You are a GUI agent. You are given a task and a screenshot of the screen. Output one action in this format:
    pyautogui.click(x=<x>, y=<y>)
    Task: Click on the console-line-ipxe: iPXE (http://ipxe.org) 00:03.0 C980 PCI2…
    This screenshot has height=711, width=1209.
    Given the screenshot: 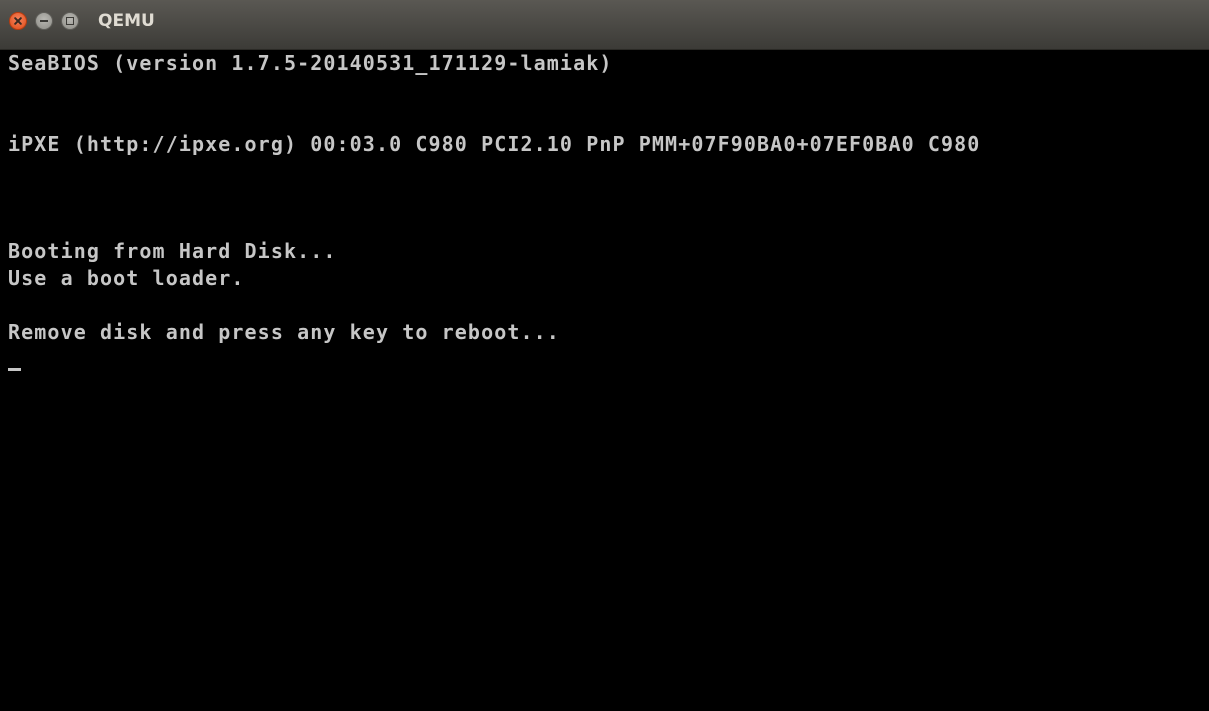 What is the action you would take?
    pyautogui.click(x=494, y=144)
    